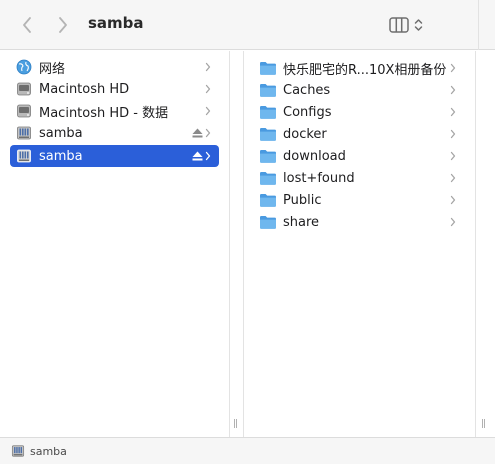 The width and height of the screenshot is (495, 464). What do you see at coordinates (301, 222) in the screenshot?
I see `list-item-label: share` at bounding box center [301, 222].